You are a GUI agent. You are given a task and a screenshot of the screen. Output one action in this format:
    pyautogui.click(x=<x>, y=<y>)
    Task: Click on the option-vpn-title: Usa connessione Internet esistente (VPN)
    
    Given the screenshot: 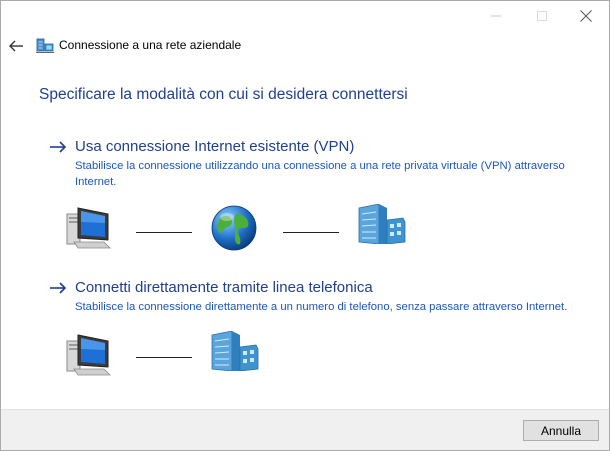 What is the action you would take?
    pyautogui.click(x=214, y=146)
    